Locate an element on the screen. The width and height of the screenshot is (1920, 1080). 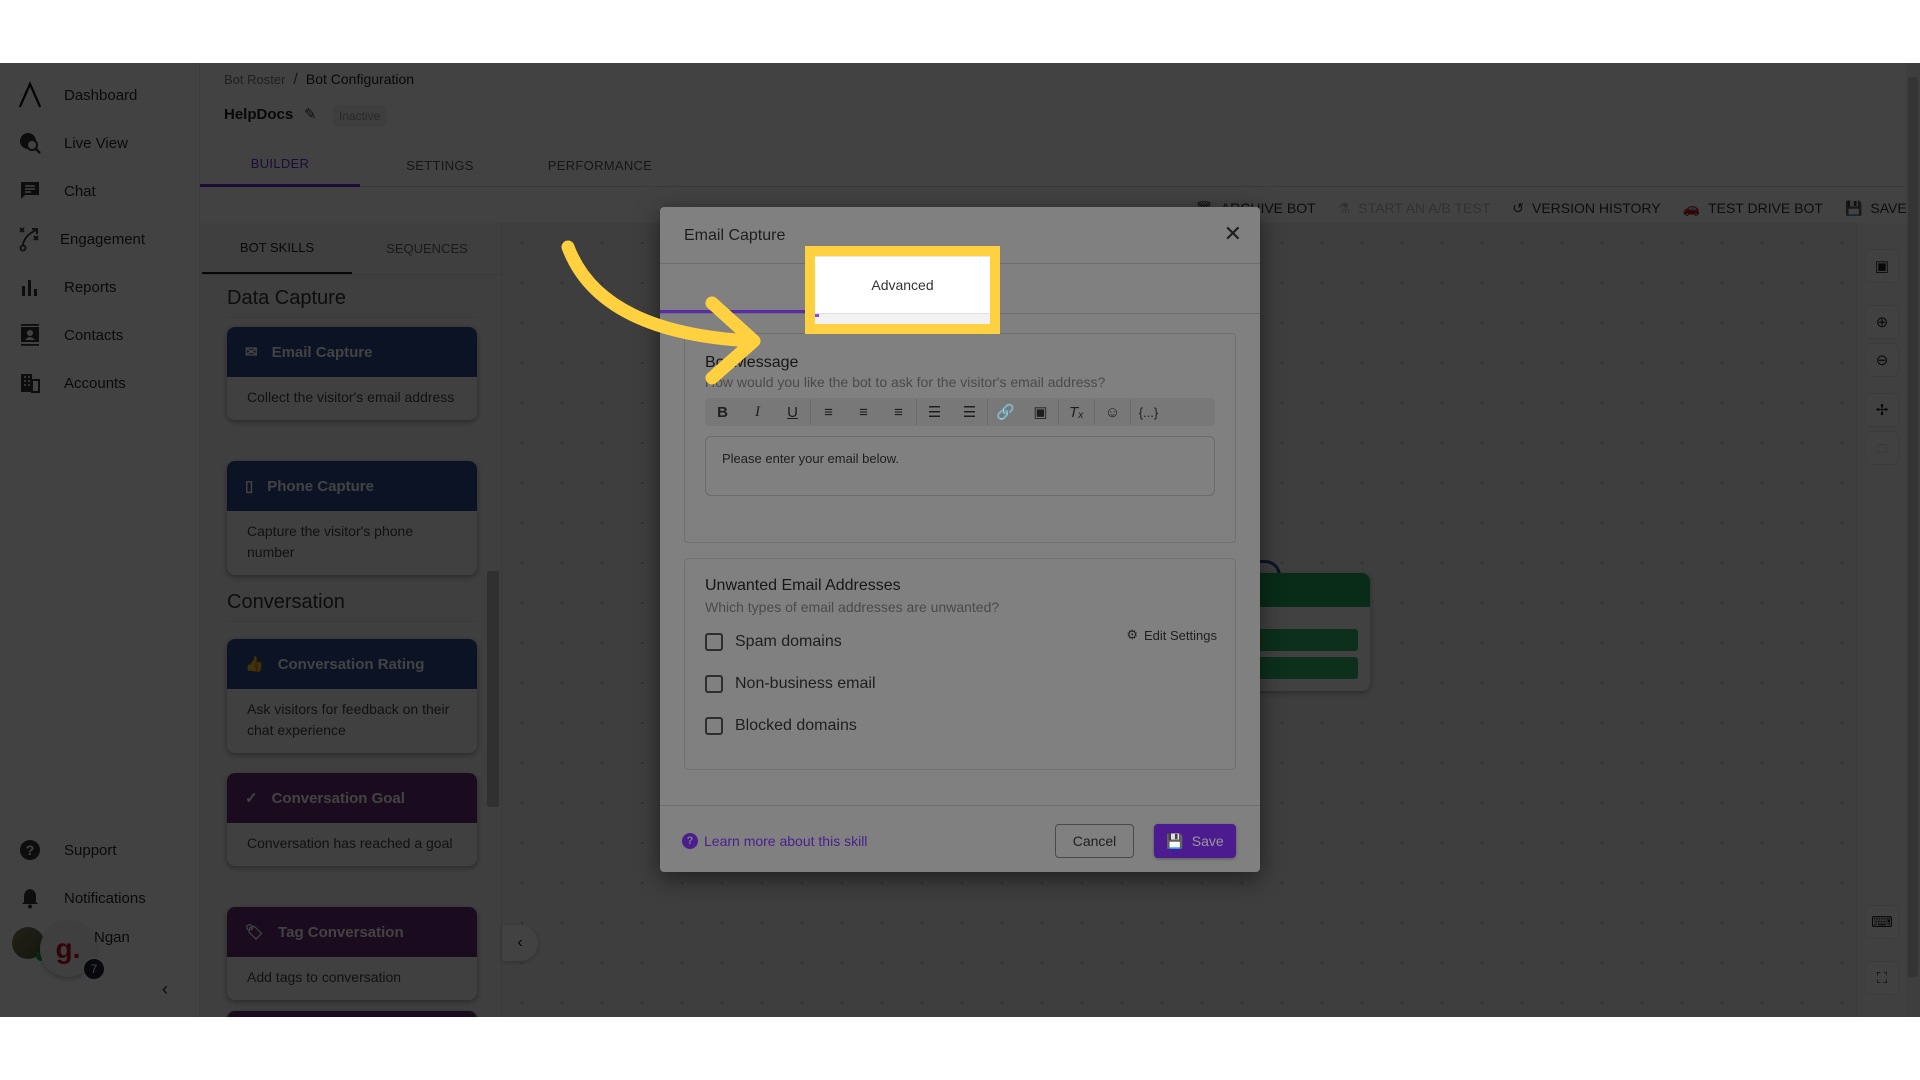
learn-more-label: Learn more about this skill is located at coordinates (786, 841).